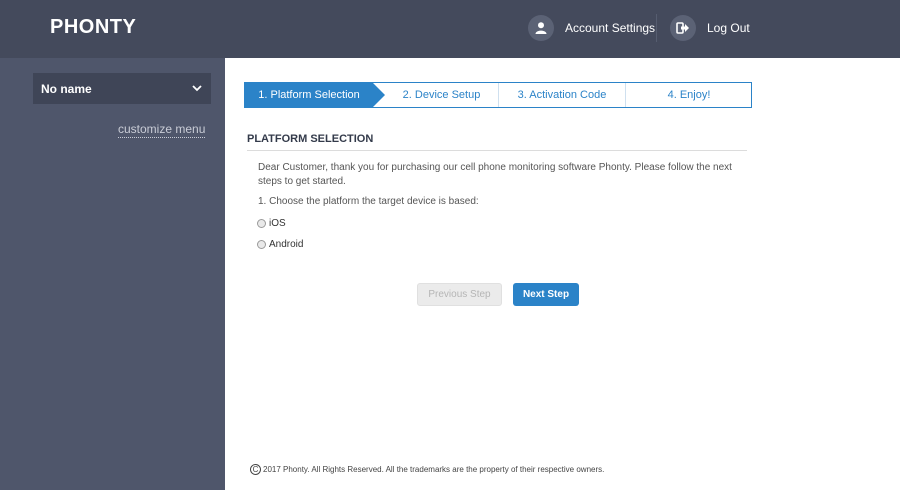 The height and width of the screenshot is (490, 900). Describe the element at coordinates (255, 469) in the screenshot. I see `copyright-icon: C` at that location.